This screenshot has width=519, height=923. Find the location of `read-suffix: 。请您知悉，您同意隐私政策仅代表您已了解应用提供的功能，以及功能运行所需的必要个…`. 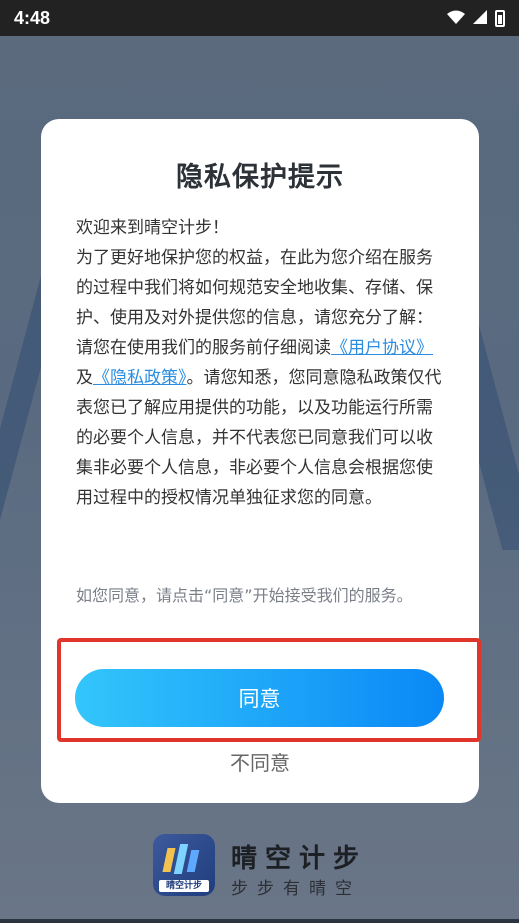

read-suffix: 。请您知悉，您同意隐私政策仅代表您已了解应用提供的功能，以及功能运行所需的必要个… is located at coordinates (259, 438).